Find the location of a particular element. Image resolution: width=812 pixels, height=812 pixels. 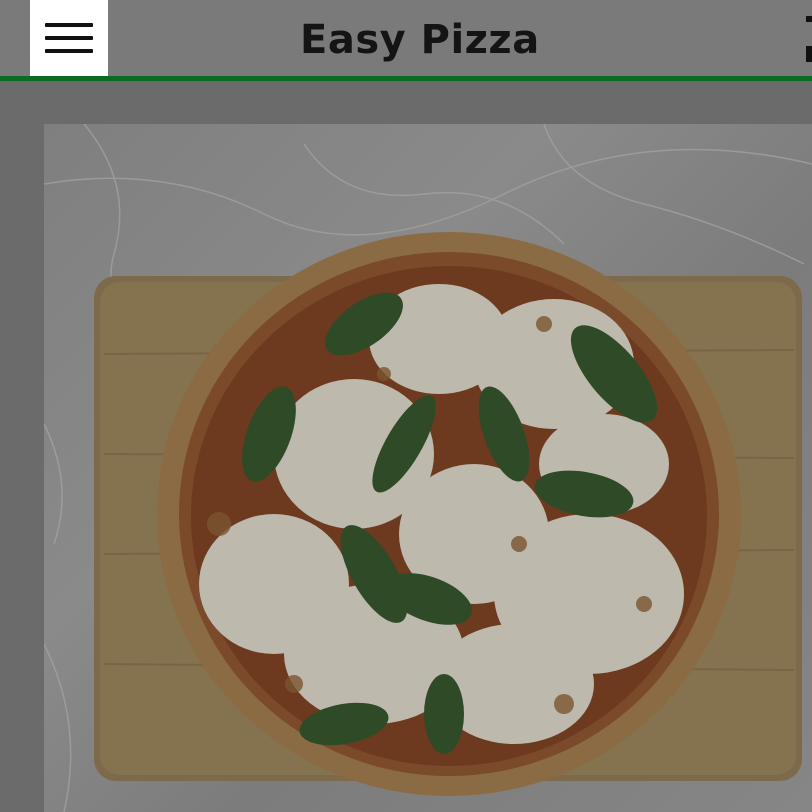

hamburger-menu-icon is located at coordinates (69, 25).